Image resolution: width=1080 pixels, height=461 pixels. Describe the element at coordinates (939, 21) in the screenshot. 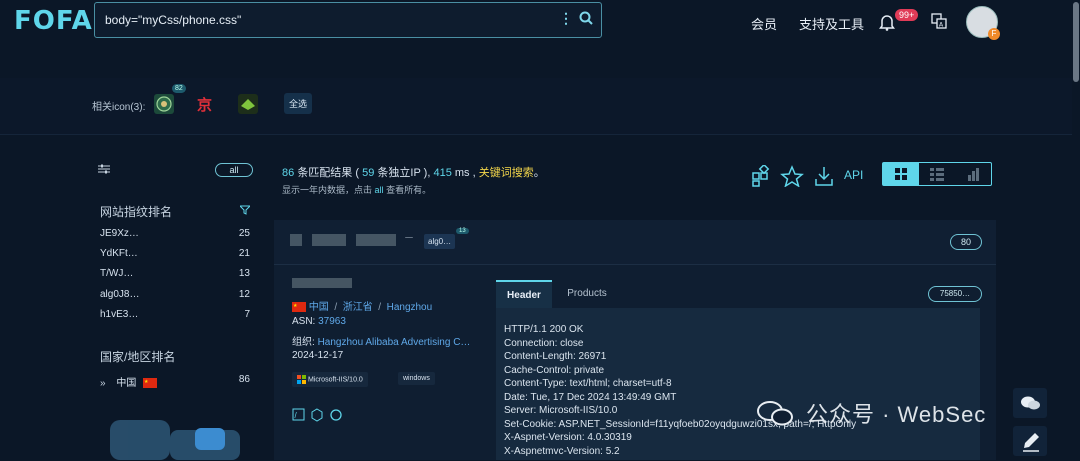

I see `translate-icon: A` at that location.